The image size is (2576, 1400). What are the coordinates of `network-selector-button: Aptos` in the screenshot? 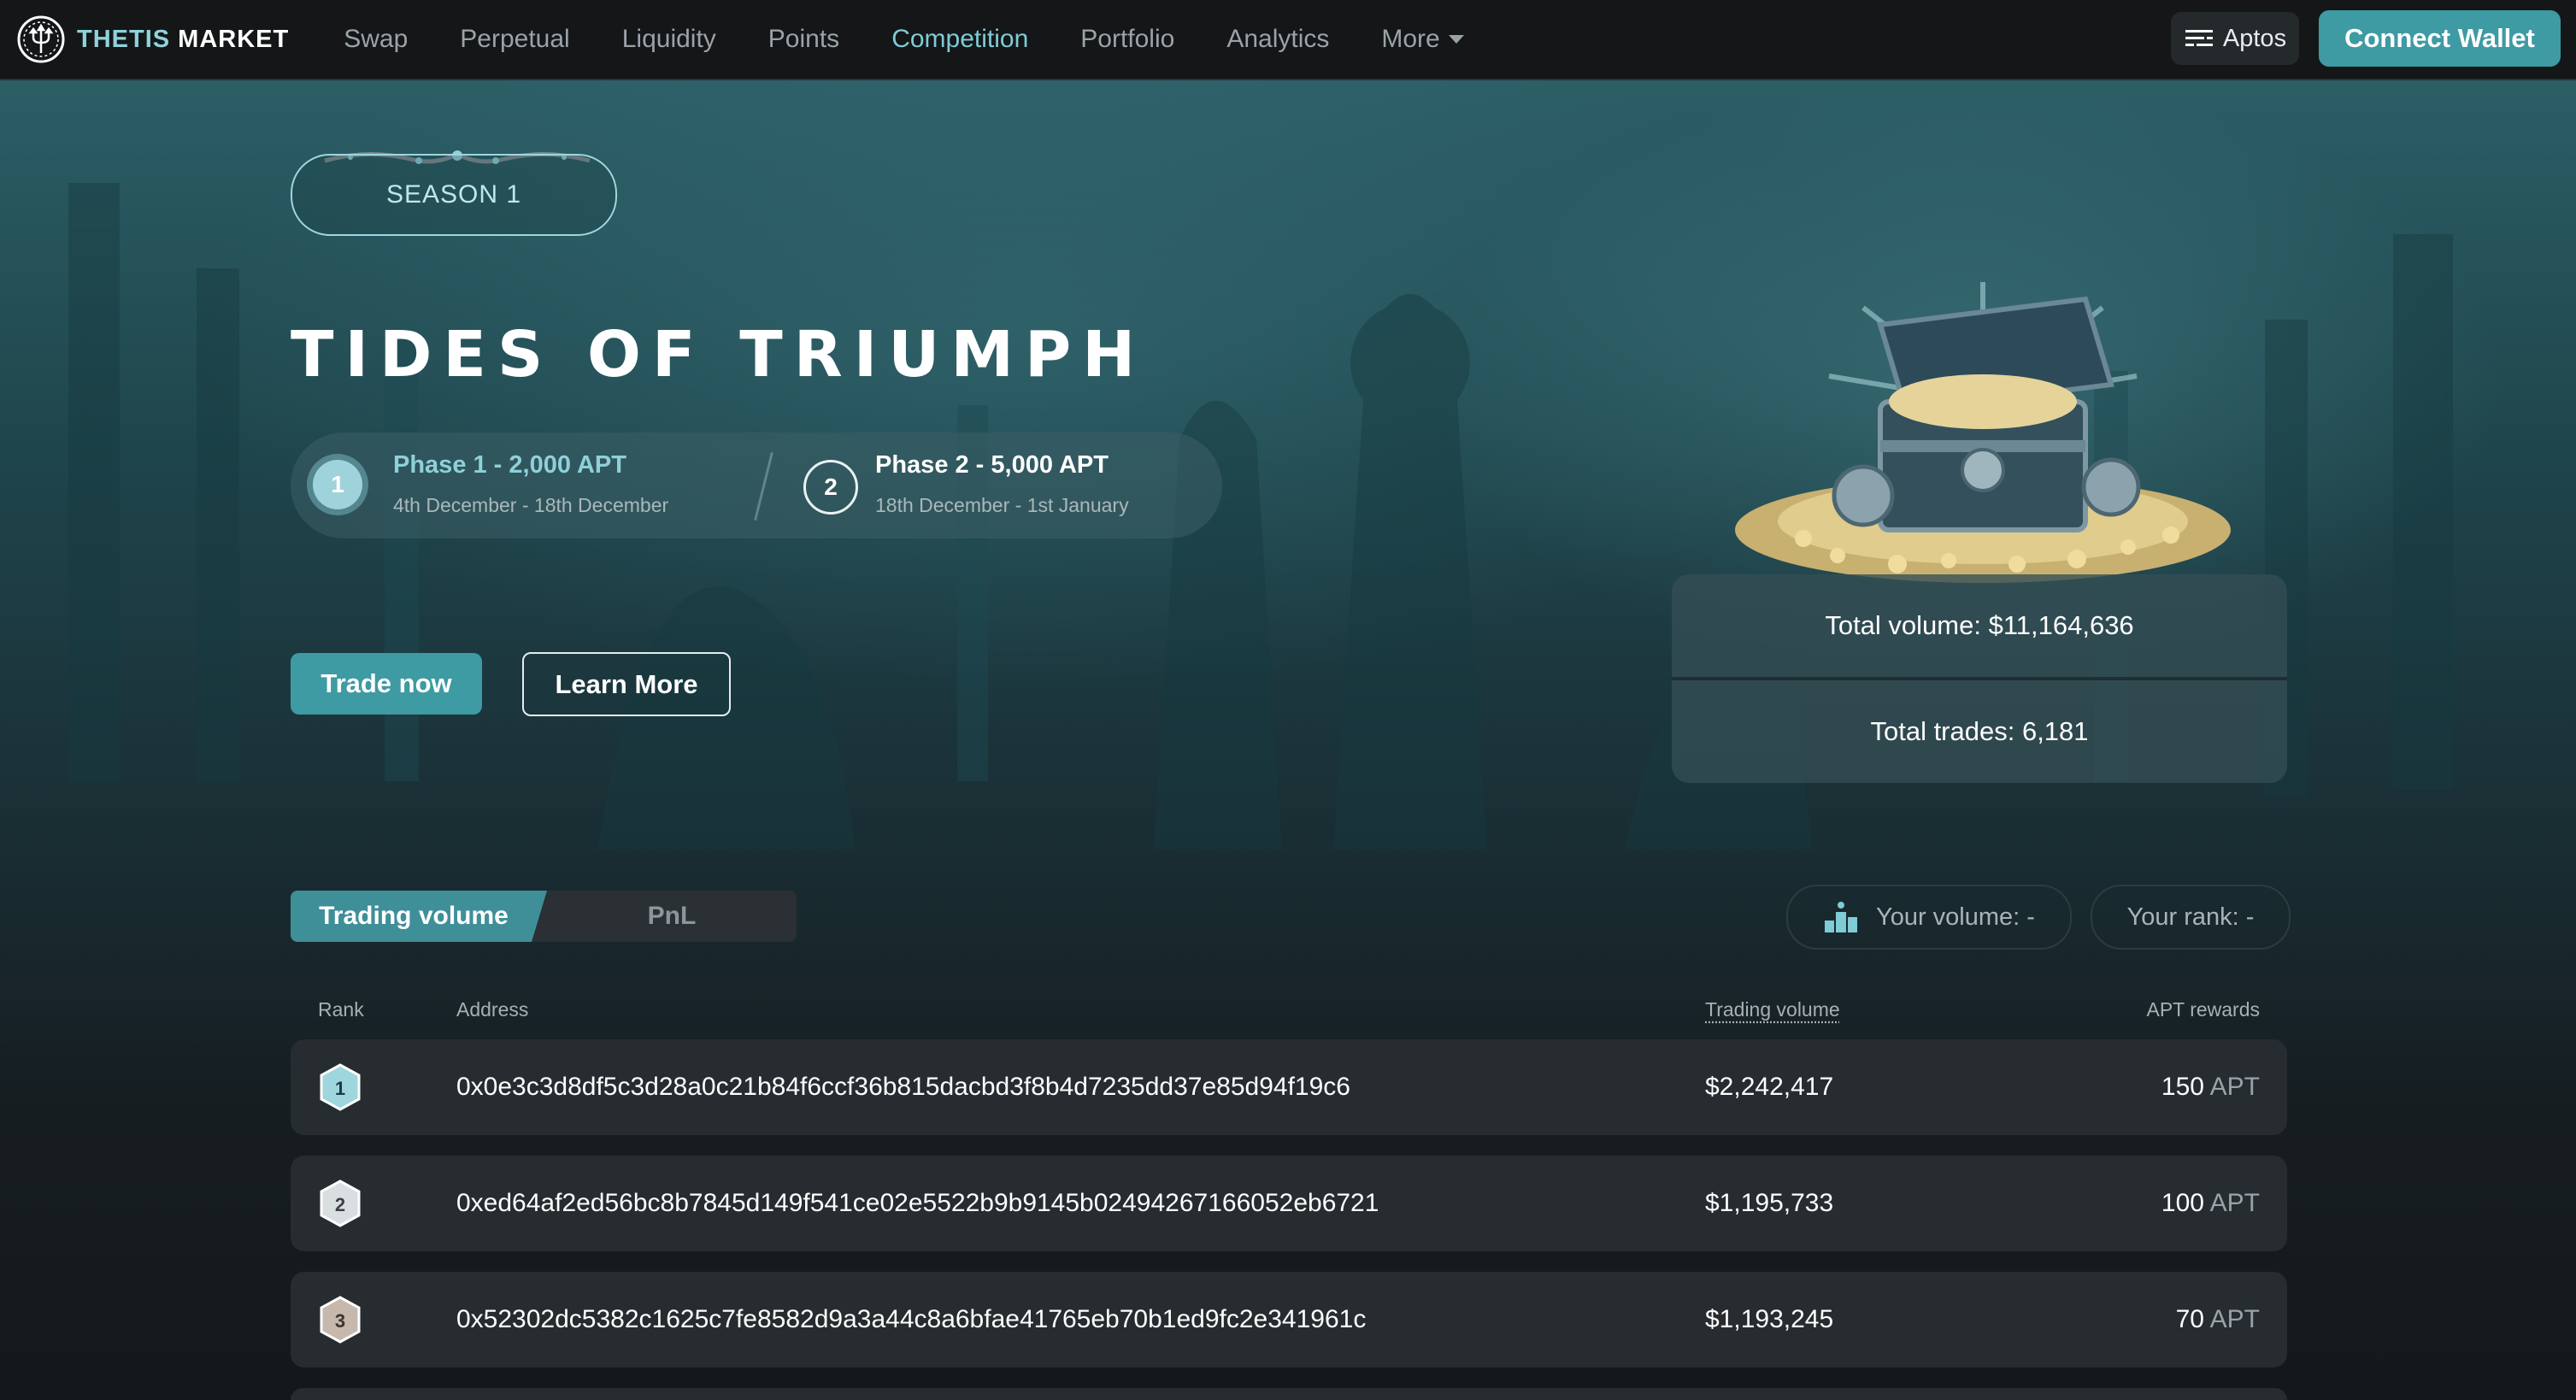 It's located at (2235, 38).